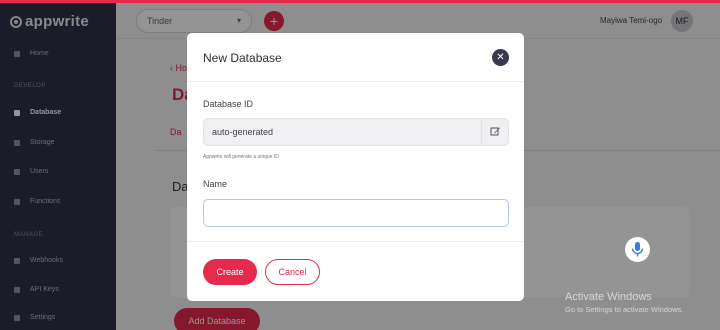 Image resolution: width=720 pixels, height=330 pixels. I want to click on create-button: Create, so click(230, 272).